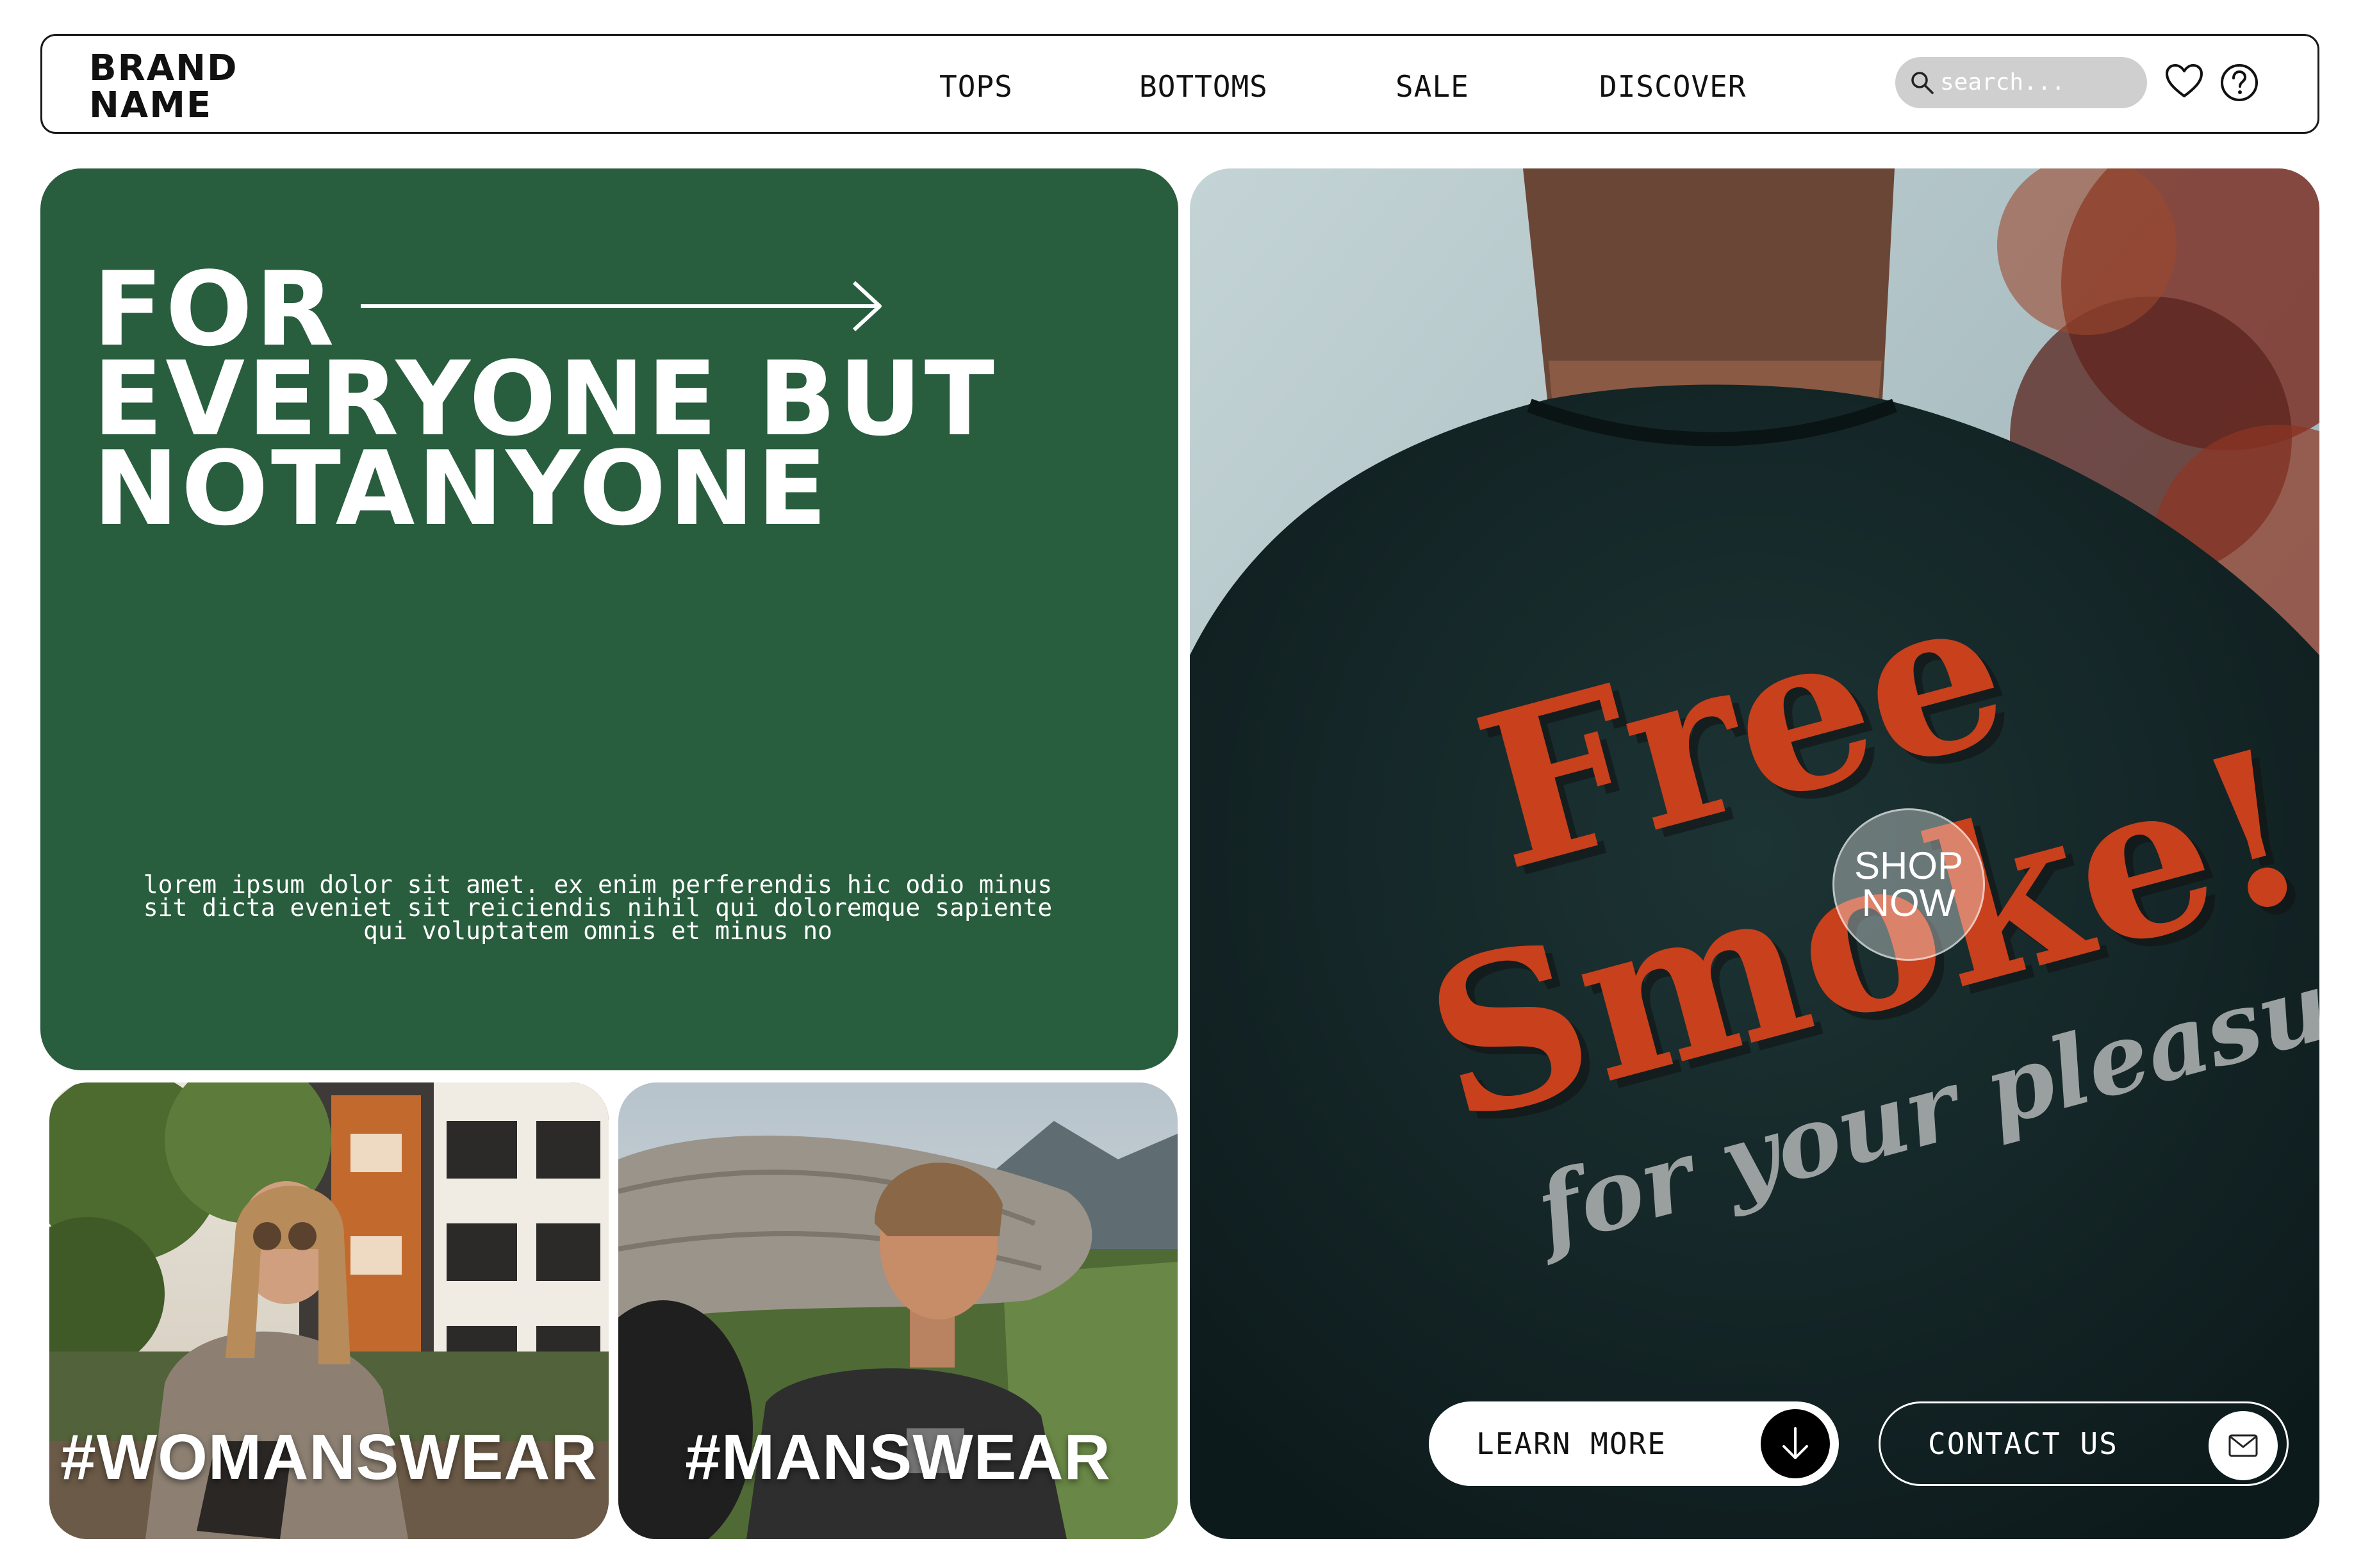 This screenshot has height=1568, width=2354. I want to click on category-label-manswear: #MANSWEAR, so click(898, 1457).